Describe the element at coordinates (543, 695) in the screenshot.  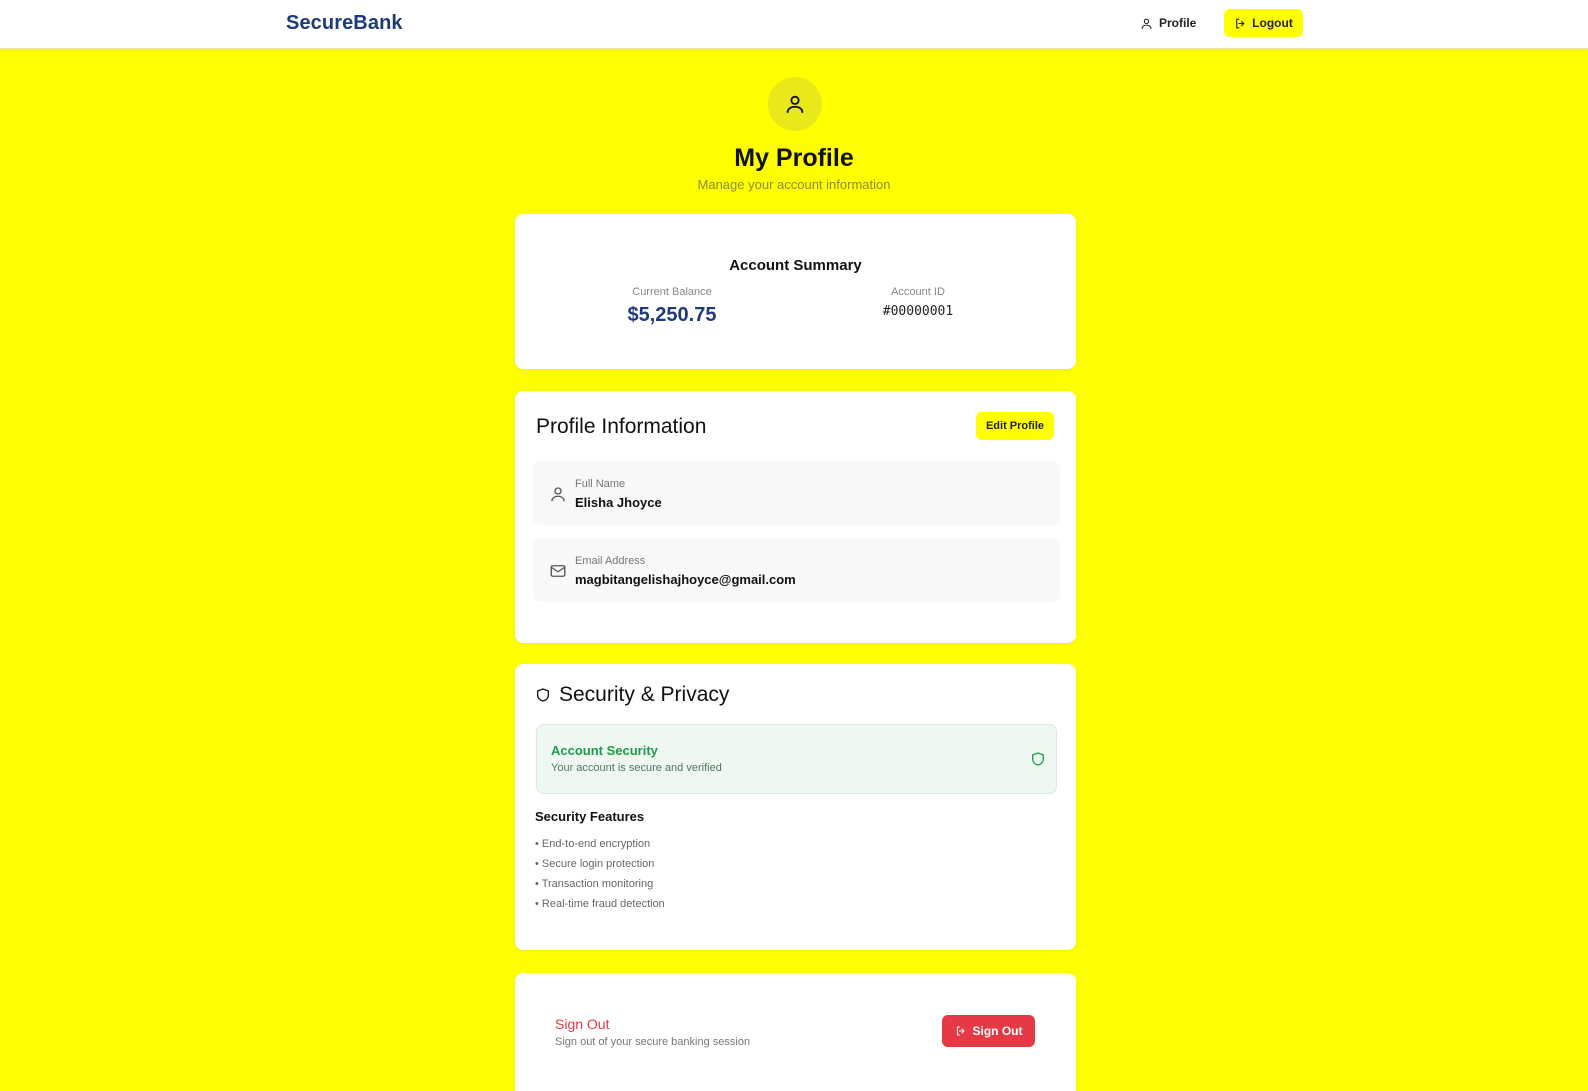
I see `shield-icon` at that location.